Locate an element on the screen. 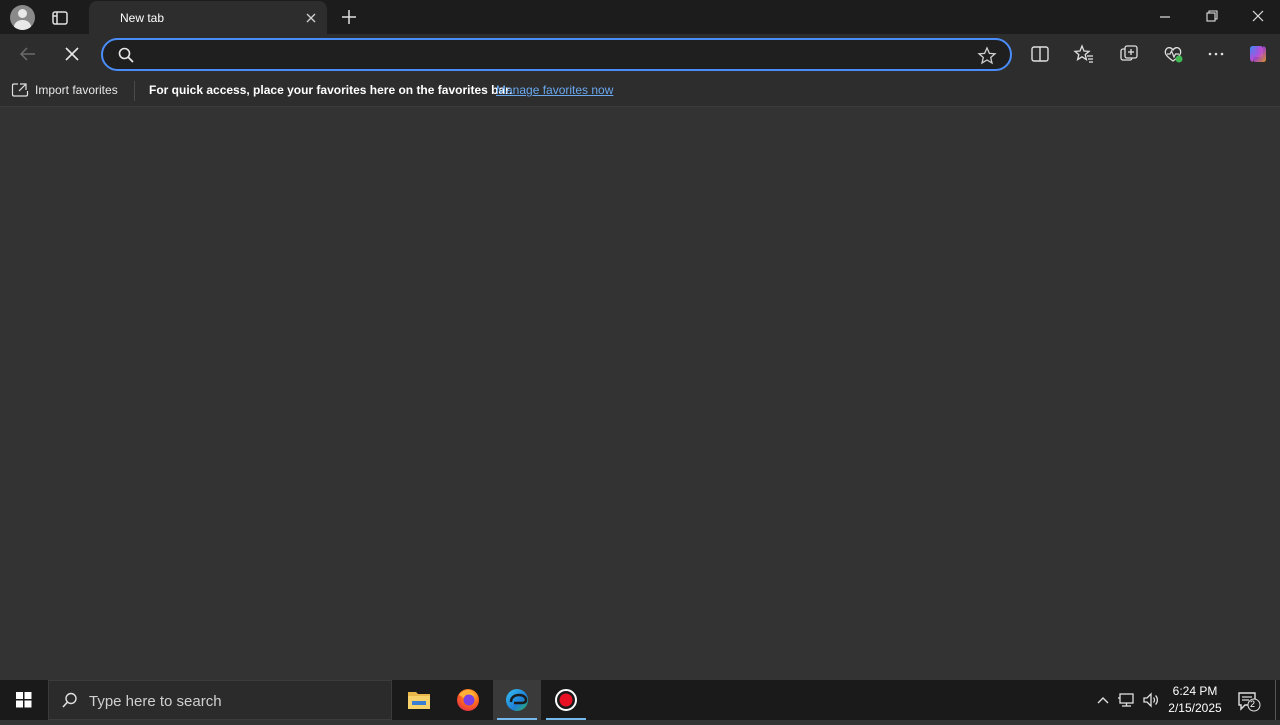 The image size is (1280, 725). clock-date: 2/15/2025 is located at coordinates (1195, 708).